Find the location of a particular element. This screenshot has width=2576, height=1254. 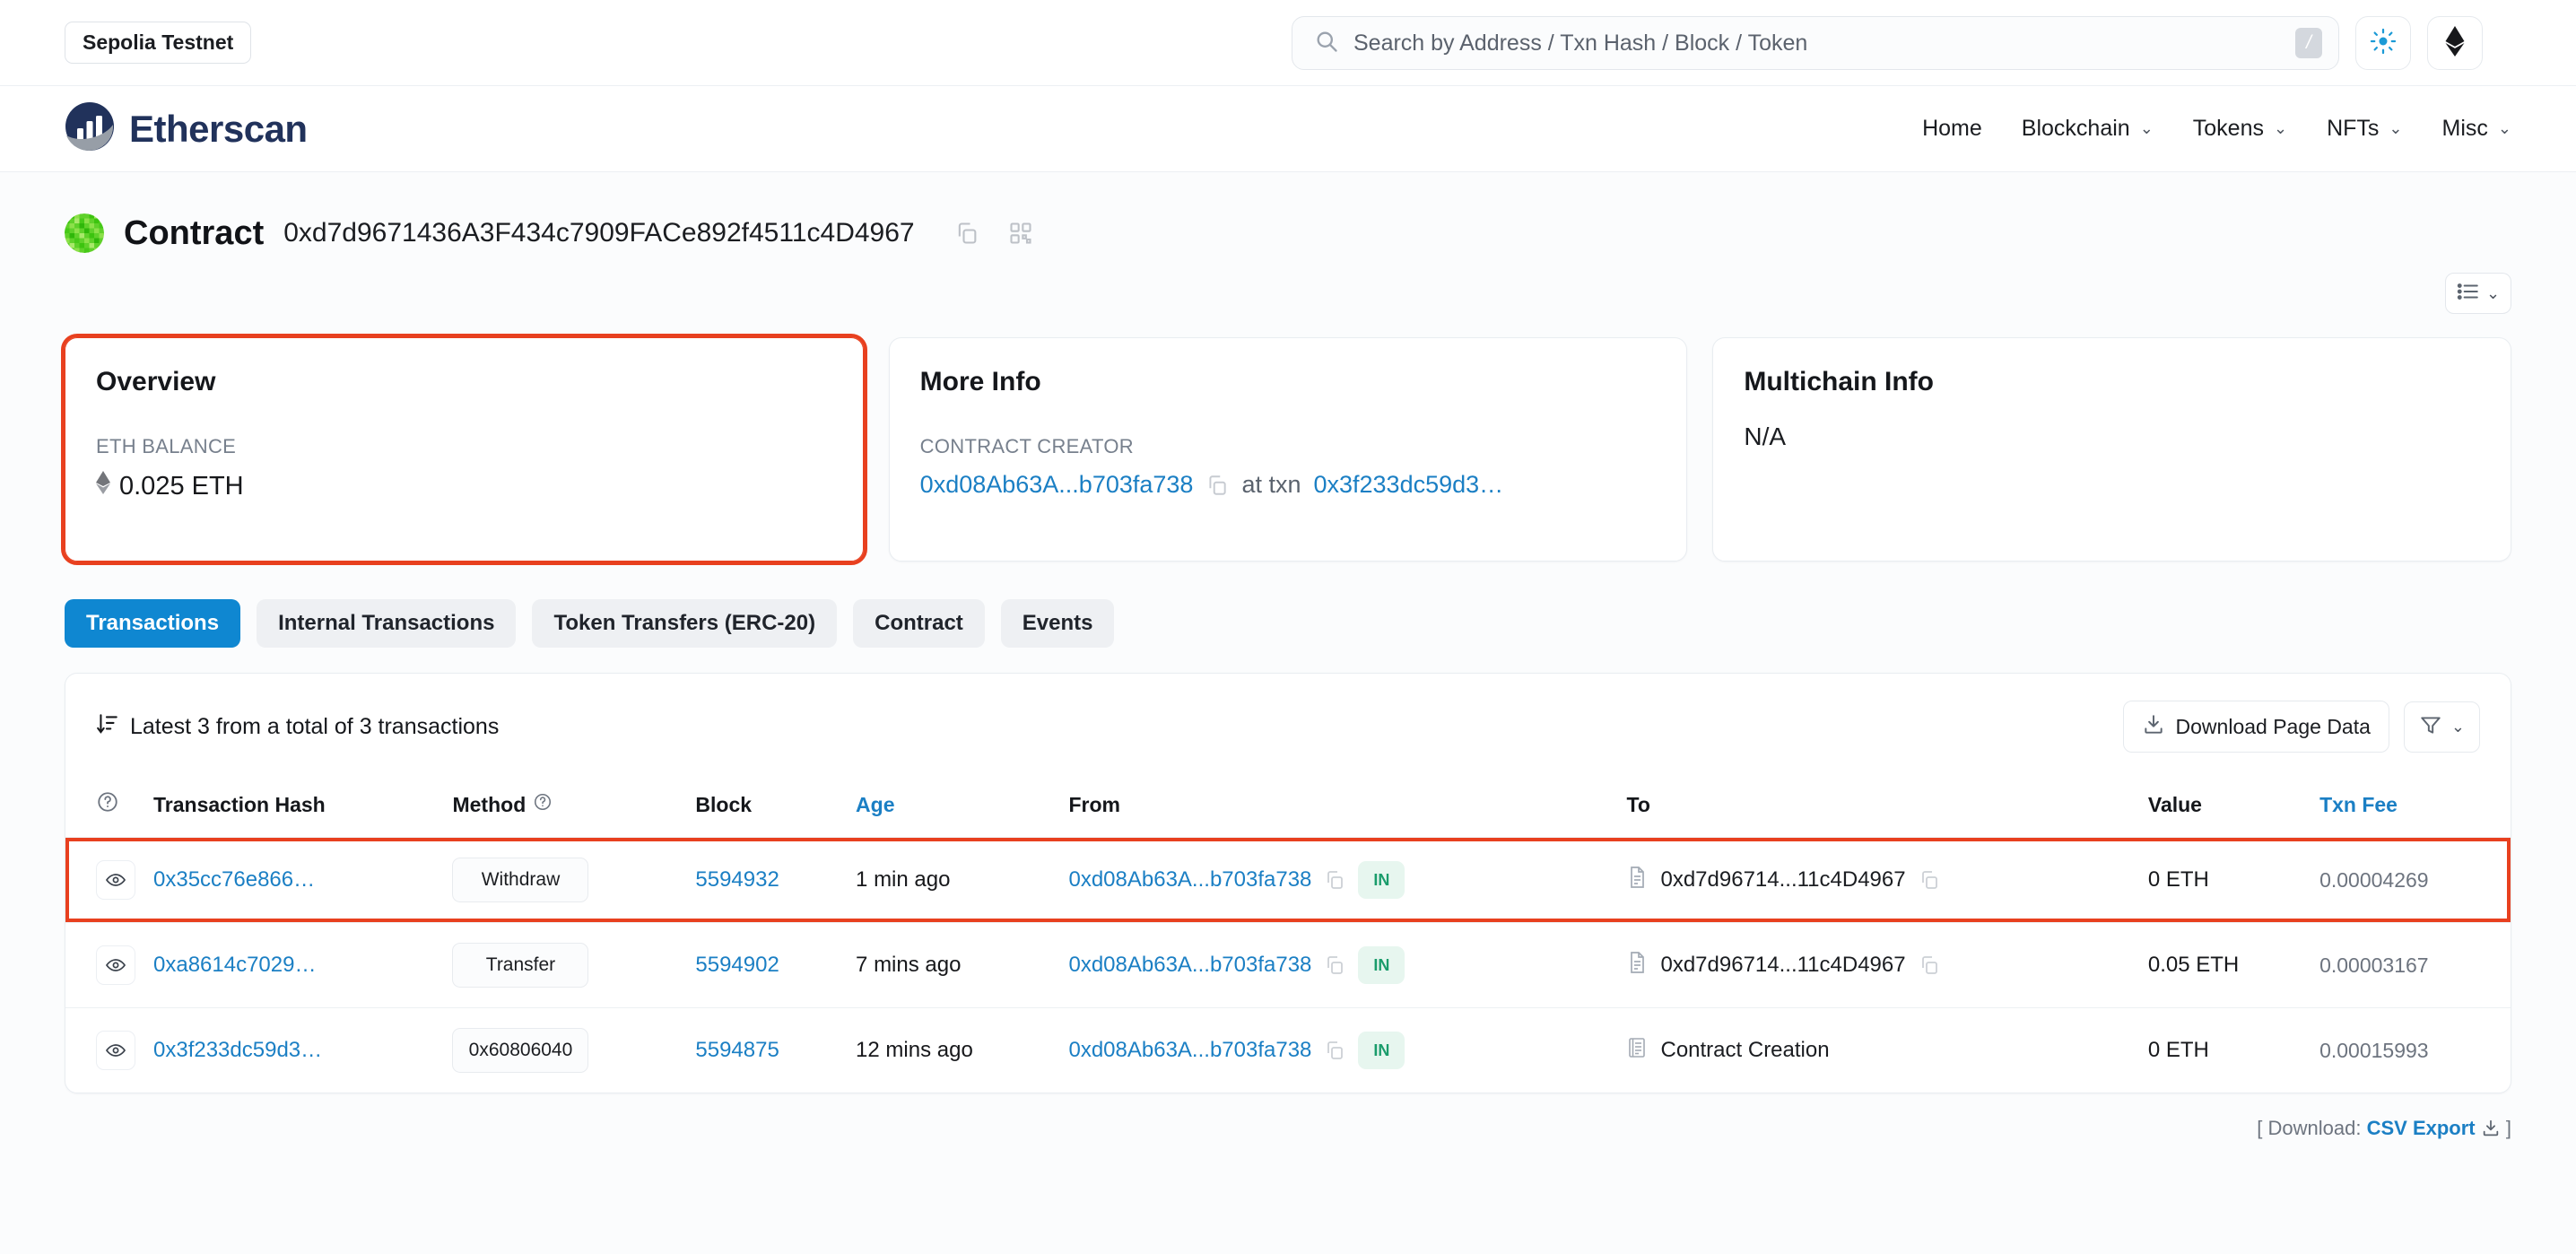

cell-method: Withdraw is located at coordinates (565, 880).